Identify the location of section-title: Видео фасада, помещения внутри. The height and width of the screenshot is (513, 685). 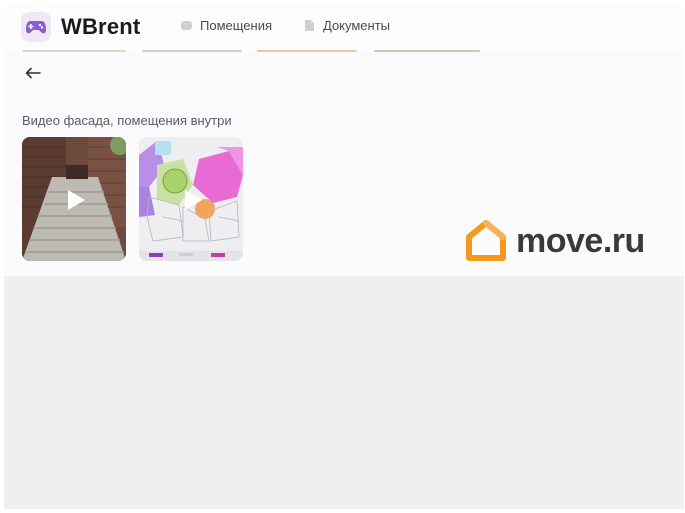
(127, 120).